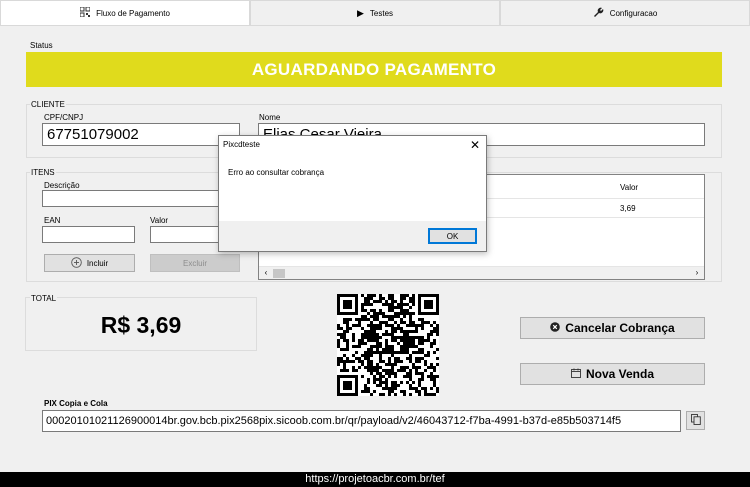 Image resolution: width=750 pixels, height=487 pixels. I want to click on tab-bar: Fluxo de Pagamento ▶ Testes Configuracao, so click(375, 13).